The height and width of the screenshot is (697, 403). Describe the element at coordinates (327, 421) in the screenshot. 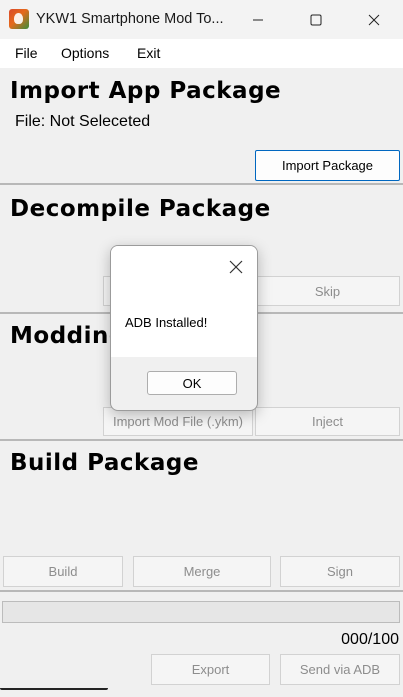

I see `inject-button: Inject` at that location.